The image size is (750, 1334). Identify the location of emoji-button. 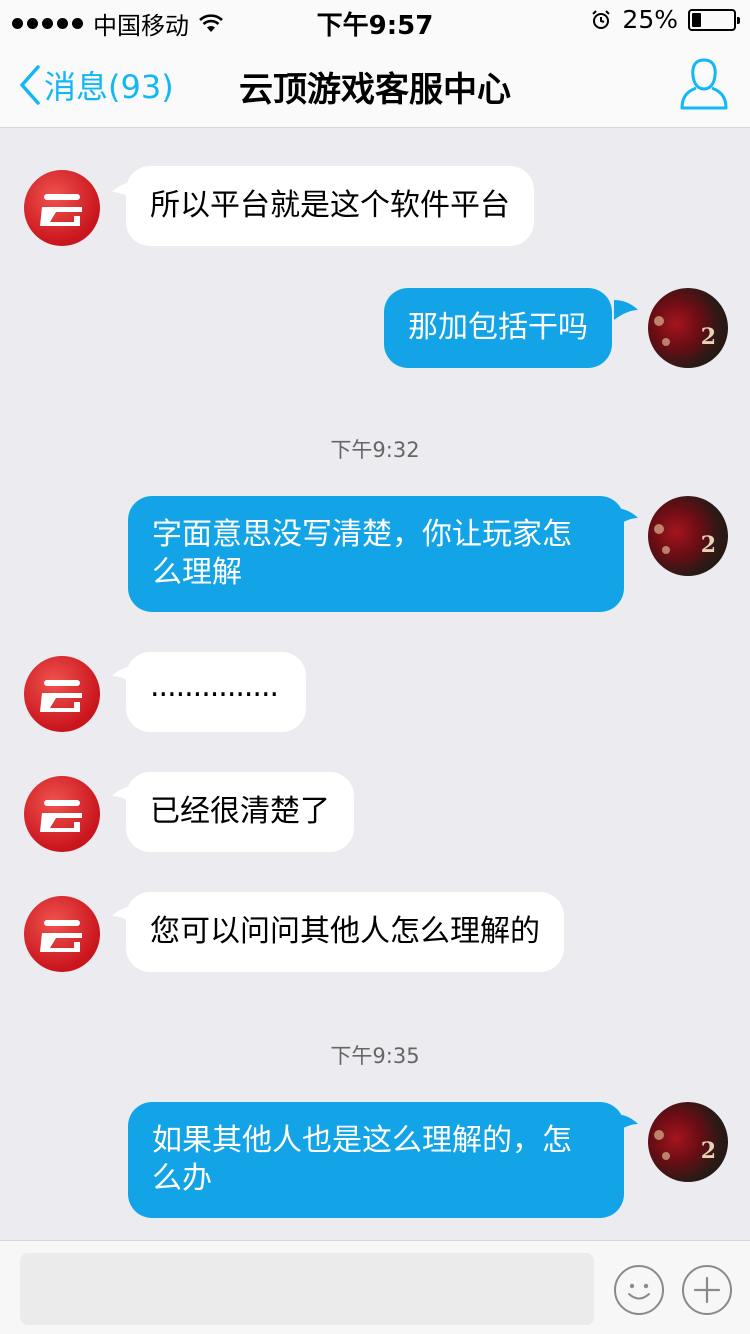
(639, 1290).